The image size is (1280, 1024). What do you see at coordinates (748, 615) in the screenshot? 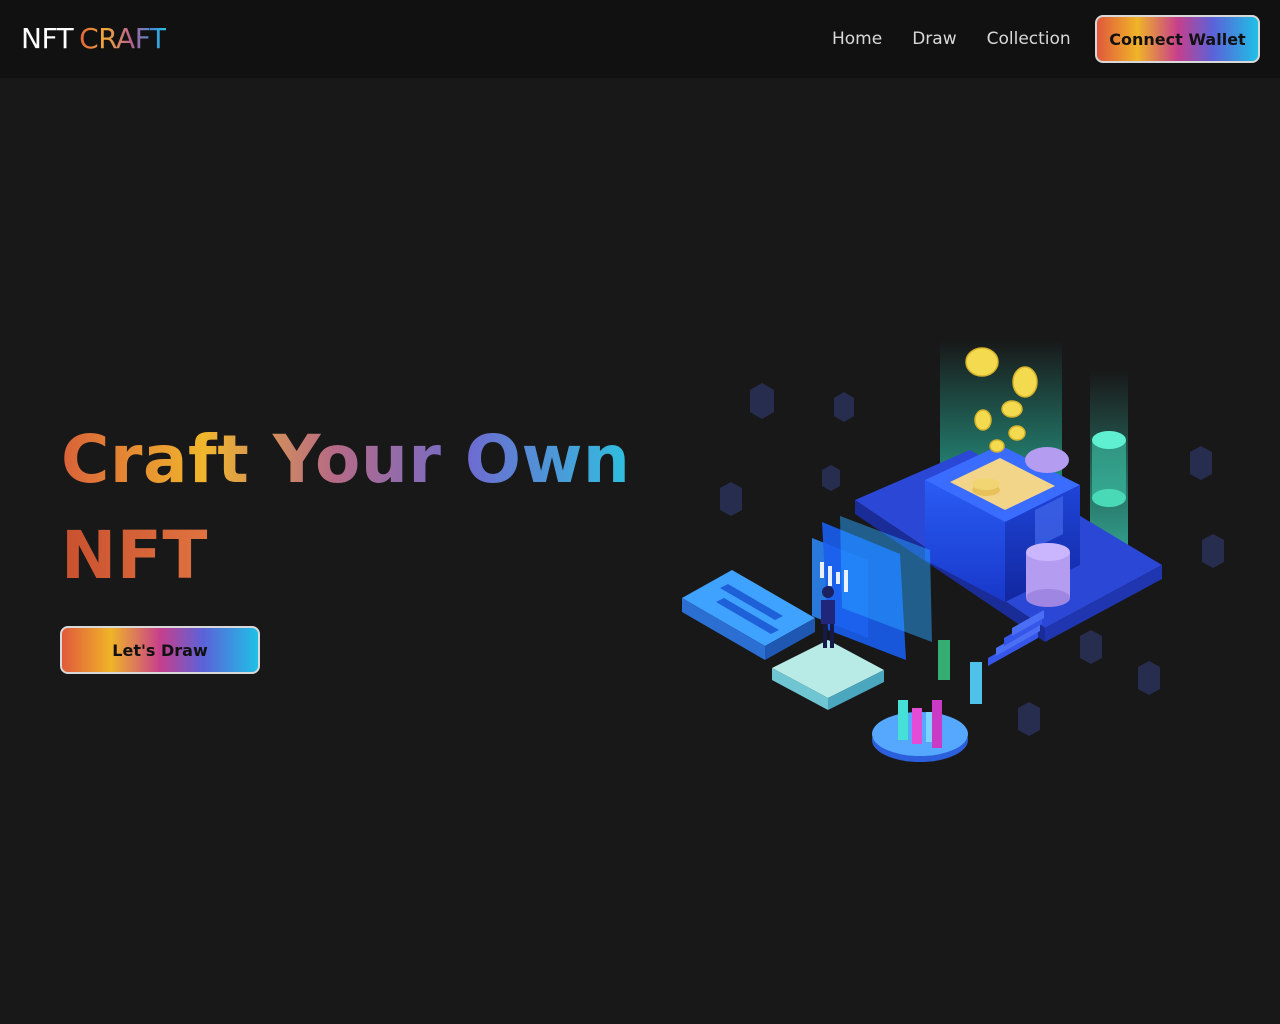
I see `left-panel-card` at bounding box center [748, 615].